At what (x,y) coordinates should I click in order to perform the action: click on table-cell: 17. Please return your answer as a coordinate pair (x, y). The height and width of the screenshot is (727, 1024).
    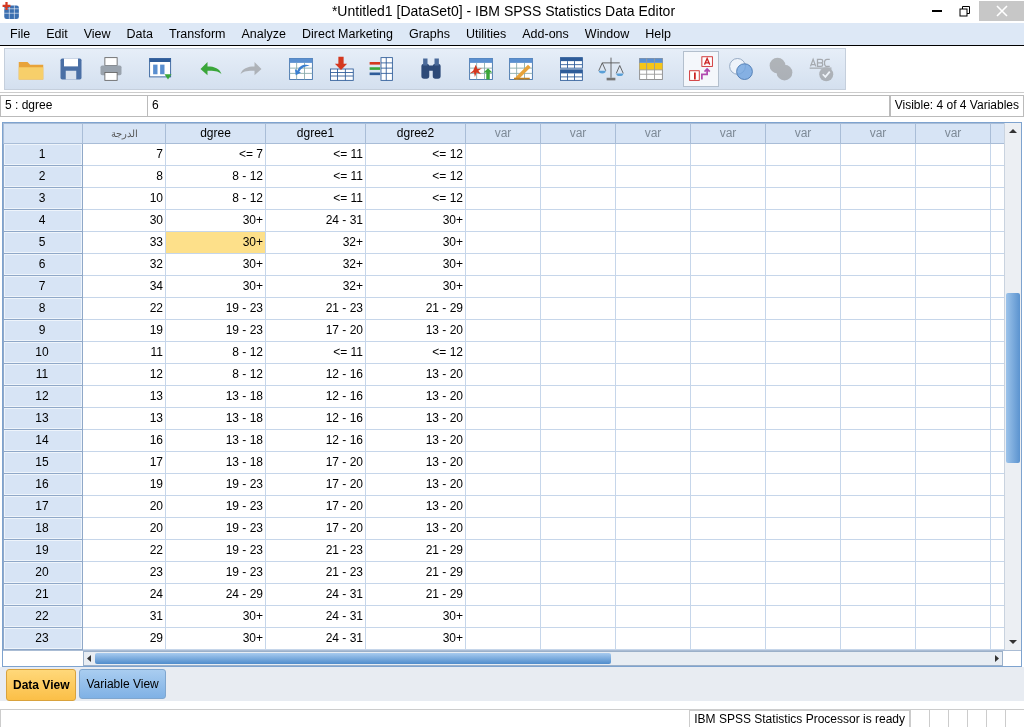
    Looking at the image, I should click on (124, 462).